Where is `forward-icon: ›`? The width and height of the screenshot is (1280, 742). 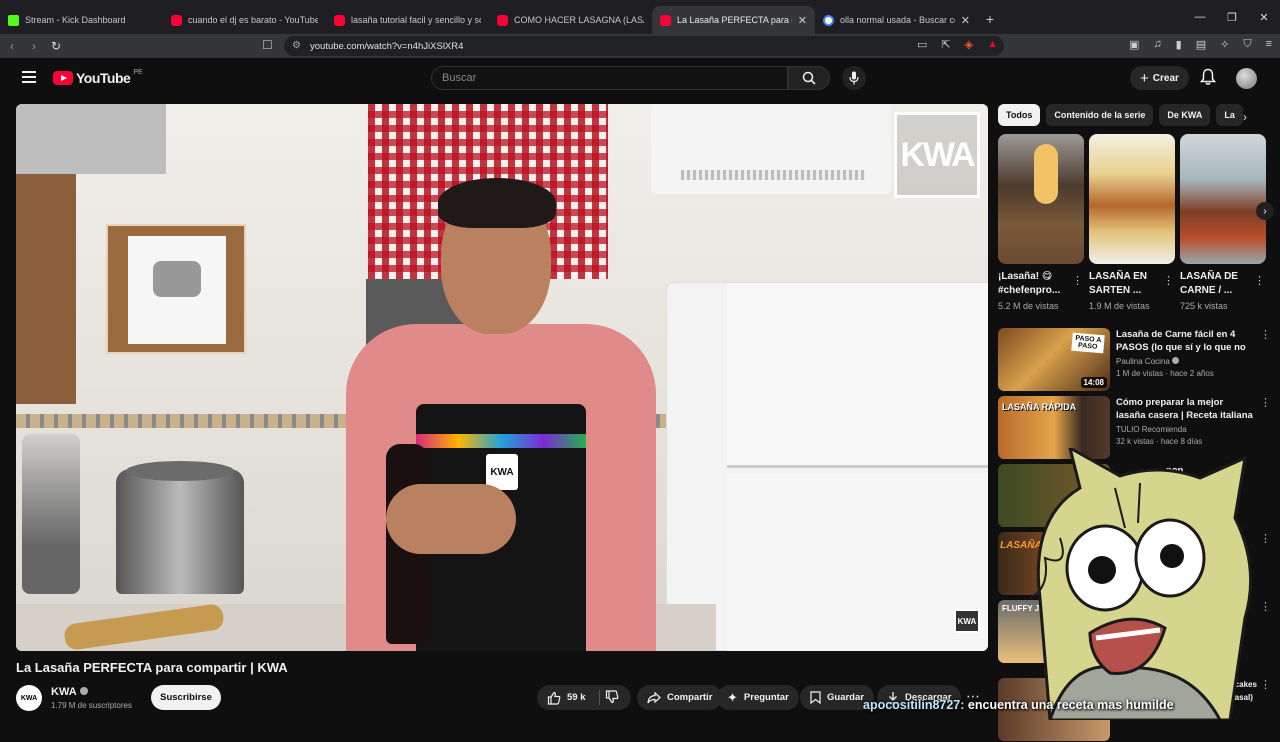
forward-icon: › is located at coordinates (34, 46).